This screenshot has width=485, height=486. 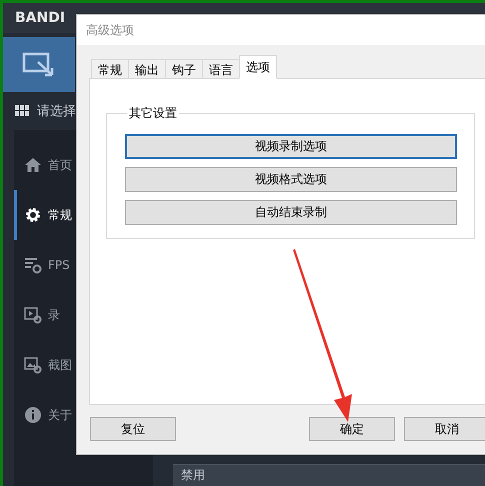 What do you see at coordinates (110, 30) in the screenshot?
I see `window-title: 高级选项` at bounding box center [110, 30].